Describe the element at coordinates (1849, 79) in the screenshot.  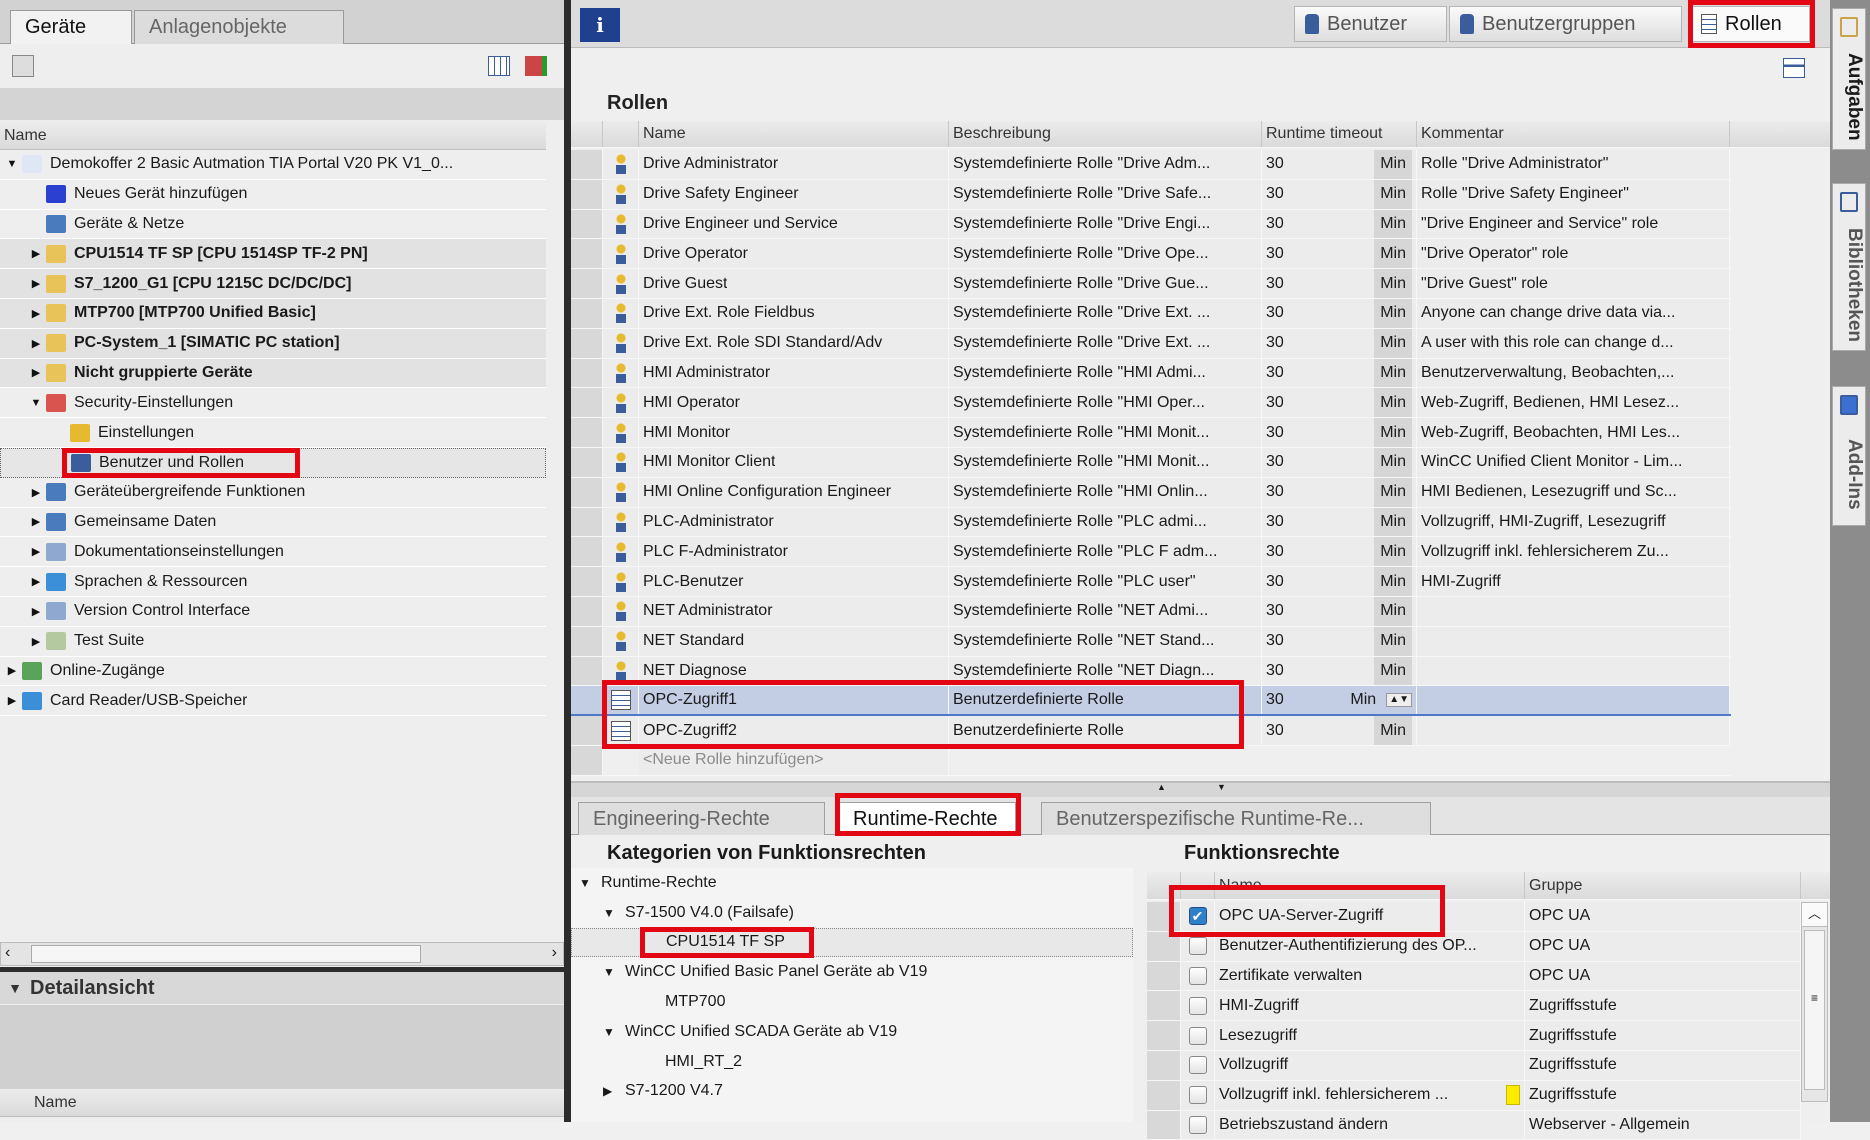
I see `tab-aufgaben: Aufgaben` at that location.